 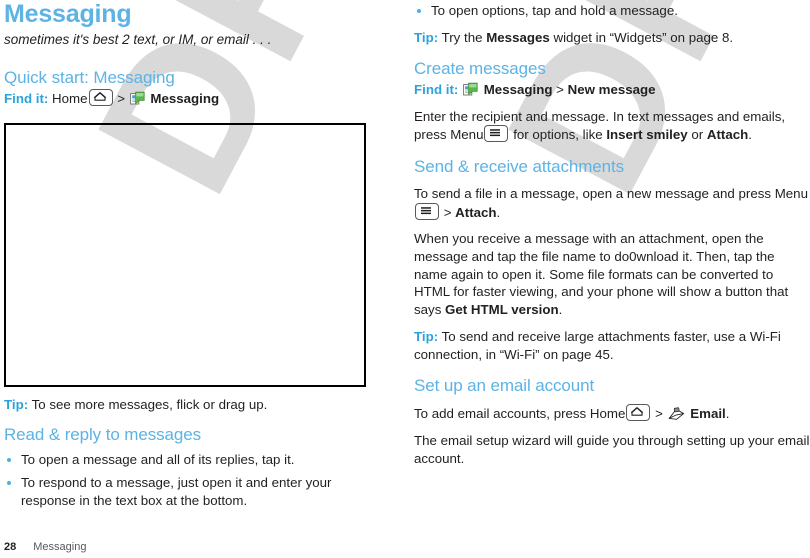 I want to click on page-footer: 28 Messaging, so click(x=45, y=547).